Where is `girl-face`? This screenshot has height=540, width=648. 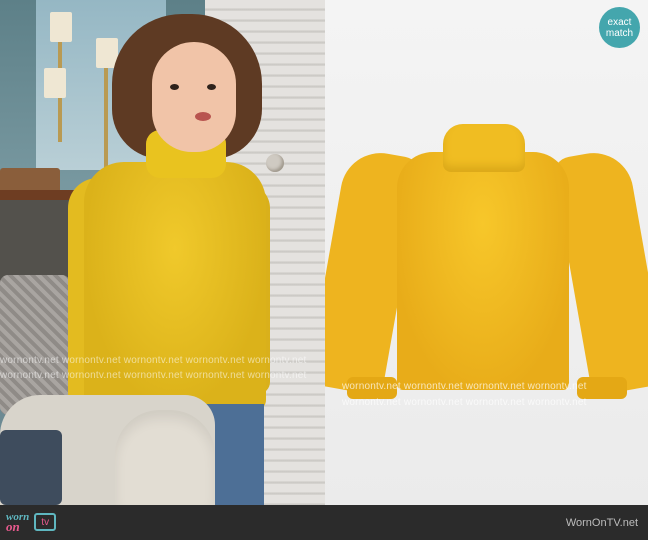 girl-face is located at coordinates (194, 97).